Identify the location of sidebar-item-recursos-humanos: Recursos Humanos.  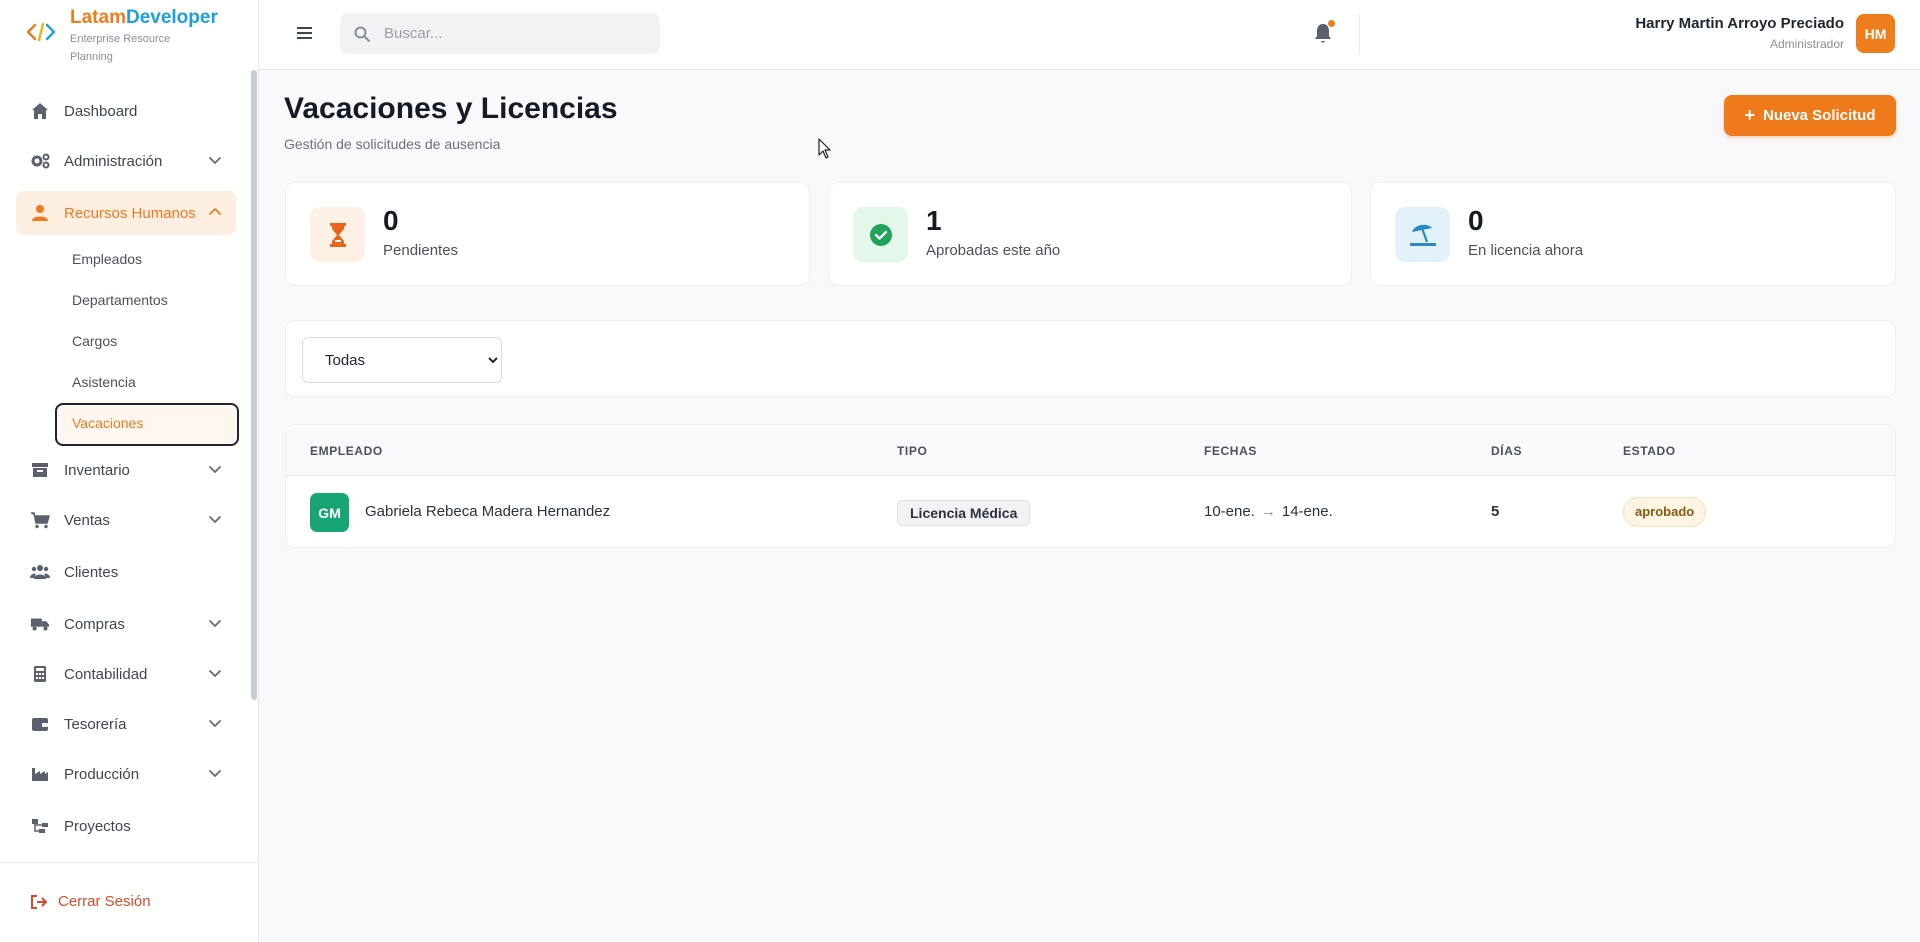
(126, 213).